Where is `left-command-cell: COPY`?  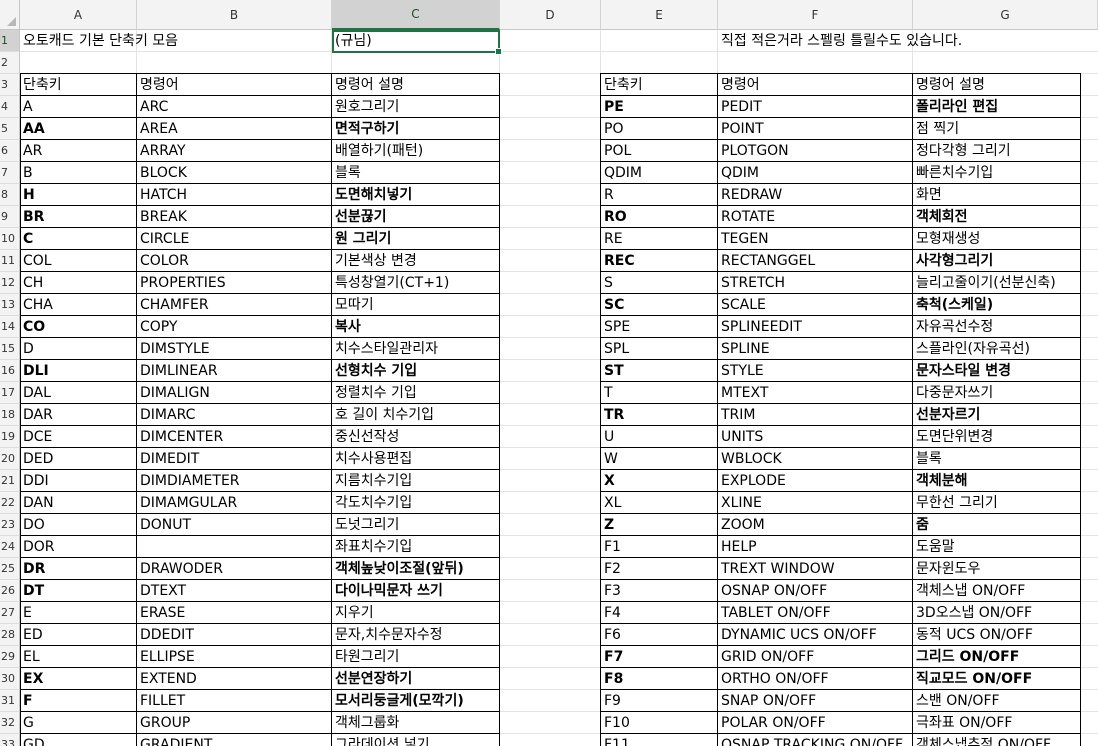
left-command-cell: COPY is located at coordinates (234, 327).